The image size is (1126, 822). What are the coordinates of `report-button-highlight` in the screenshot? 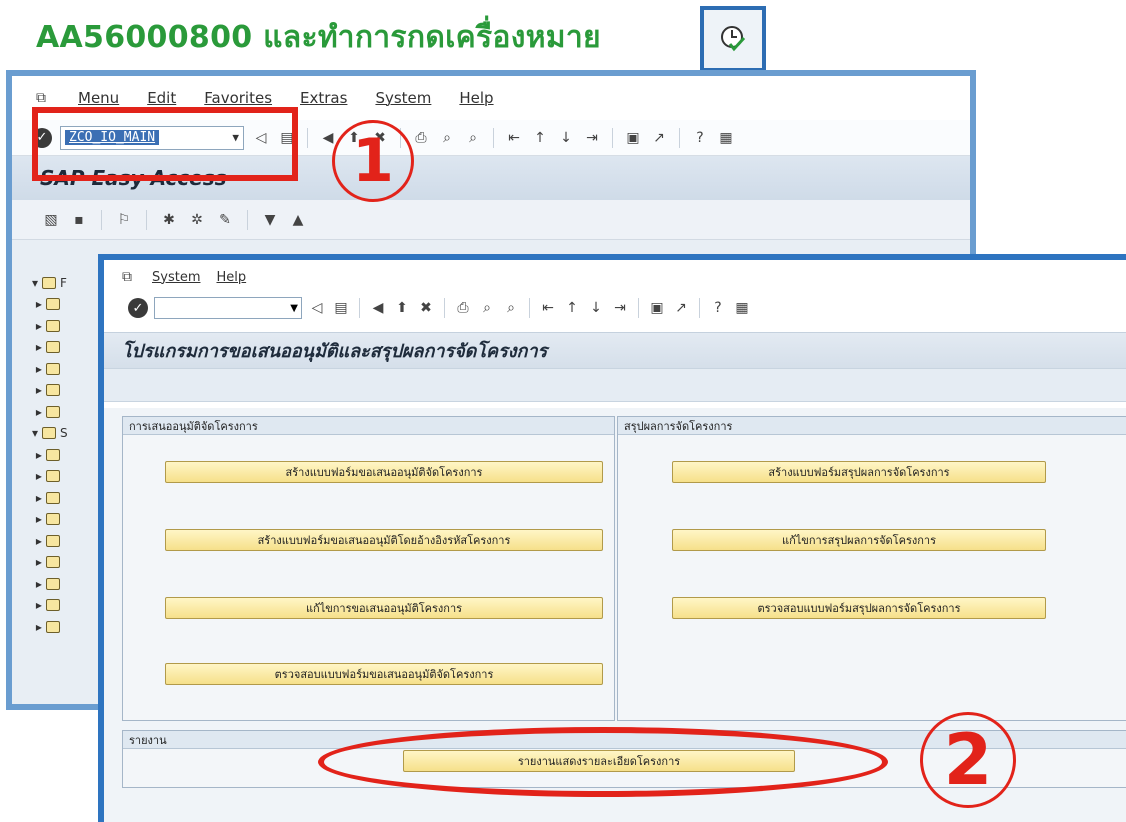 It's located at (603, 762).